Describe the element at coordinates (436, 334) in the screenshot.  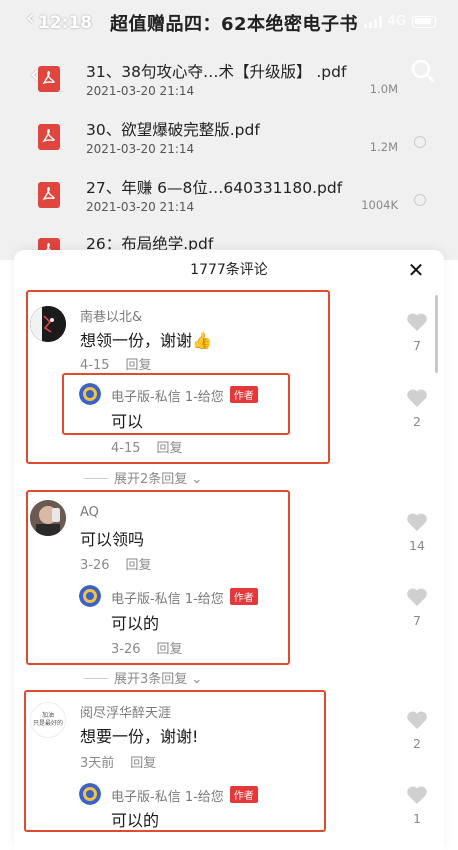
I see `scrollbar` at that location.